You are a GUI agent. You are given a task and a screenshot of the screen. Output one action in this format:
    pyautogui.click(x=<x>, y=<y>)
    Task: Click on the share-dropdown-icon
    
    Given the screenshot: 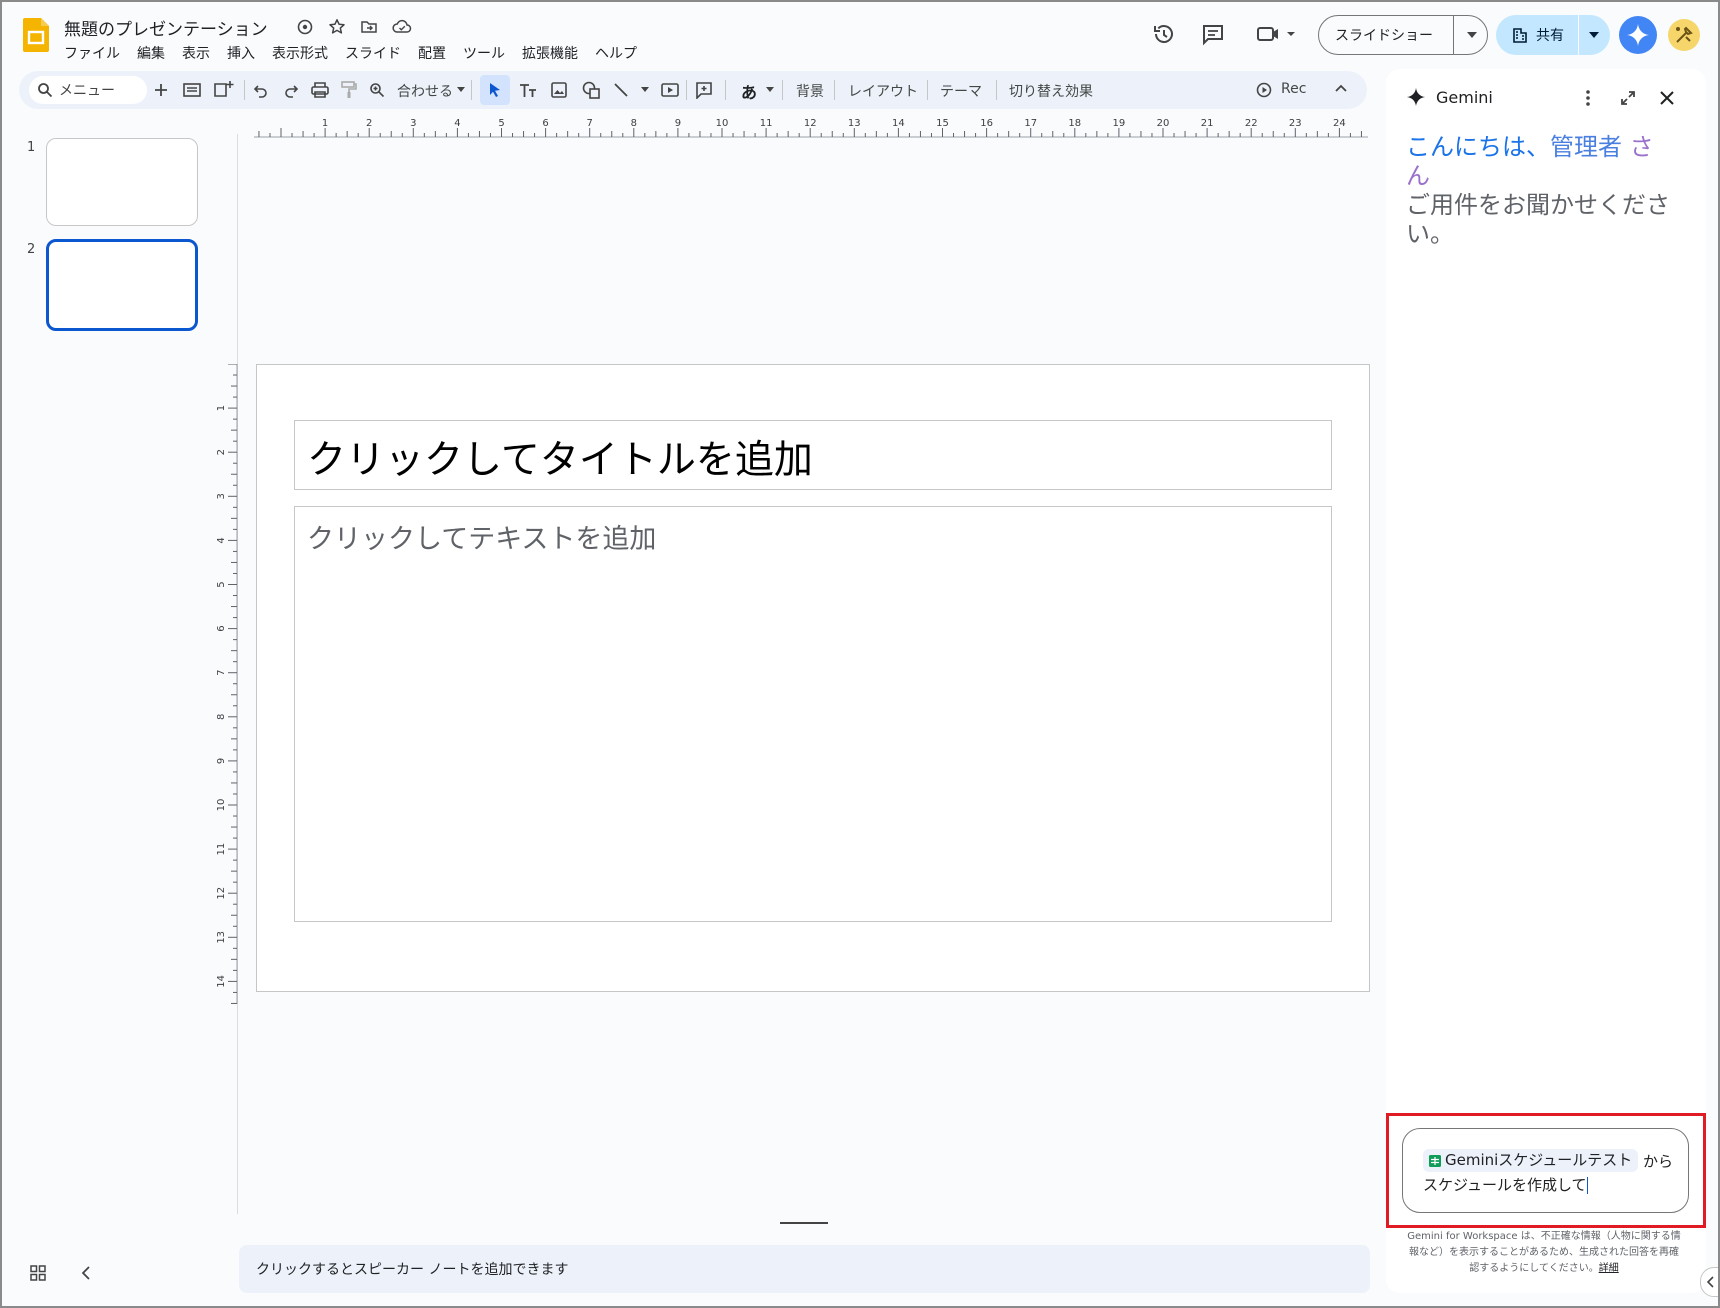 What is the action you would take?
    pyautogui.click(x=1589, y=35)
    